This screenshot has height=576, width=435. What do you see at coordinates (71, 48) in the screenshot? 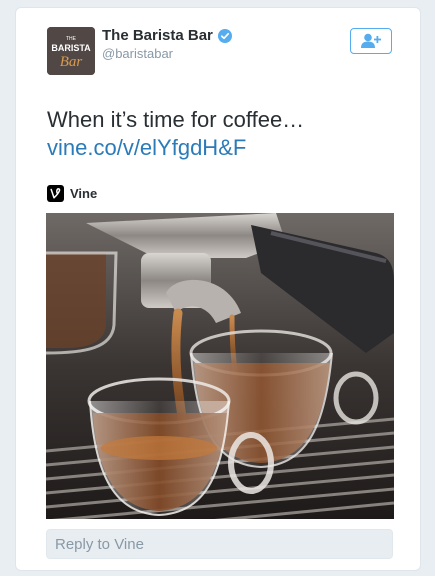
I see `svg-text: BARISTA` at bounding box center [71, 48].